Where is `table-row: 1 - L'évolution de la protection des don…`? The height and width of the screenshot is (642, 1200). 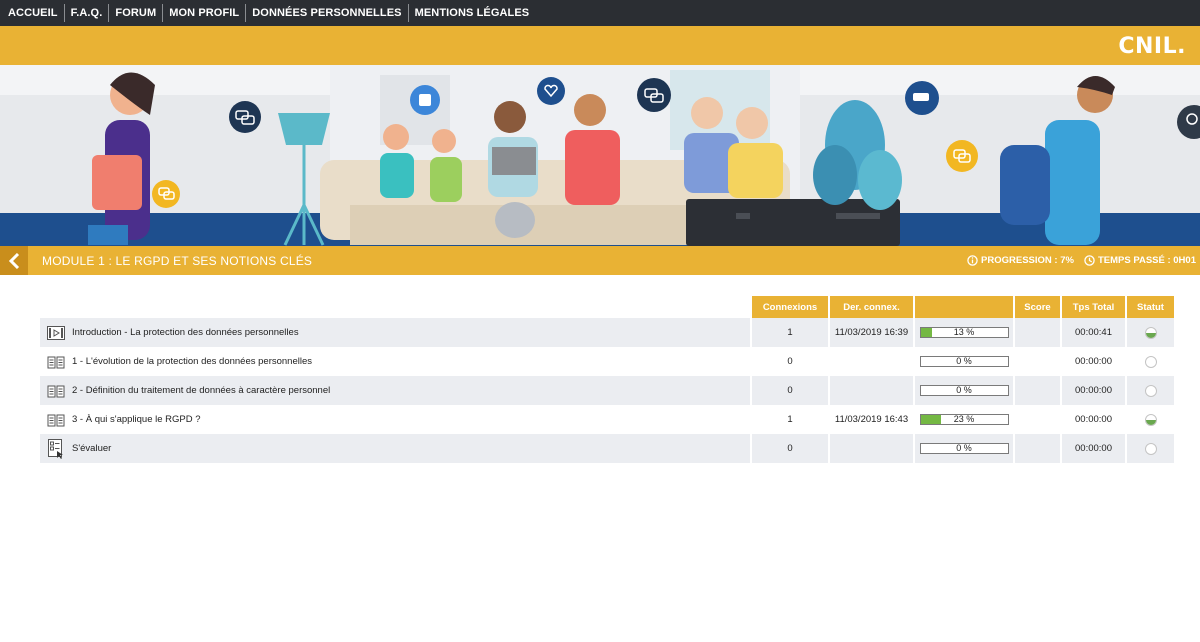 table-row: 1 - L'évolution de la protection des don… is located at coordinates (607, 361).